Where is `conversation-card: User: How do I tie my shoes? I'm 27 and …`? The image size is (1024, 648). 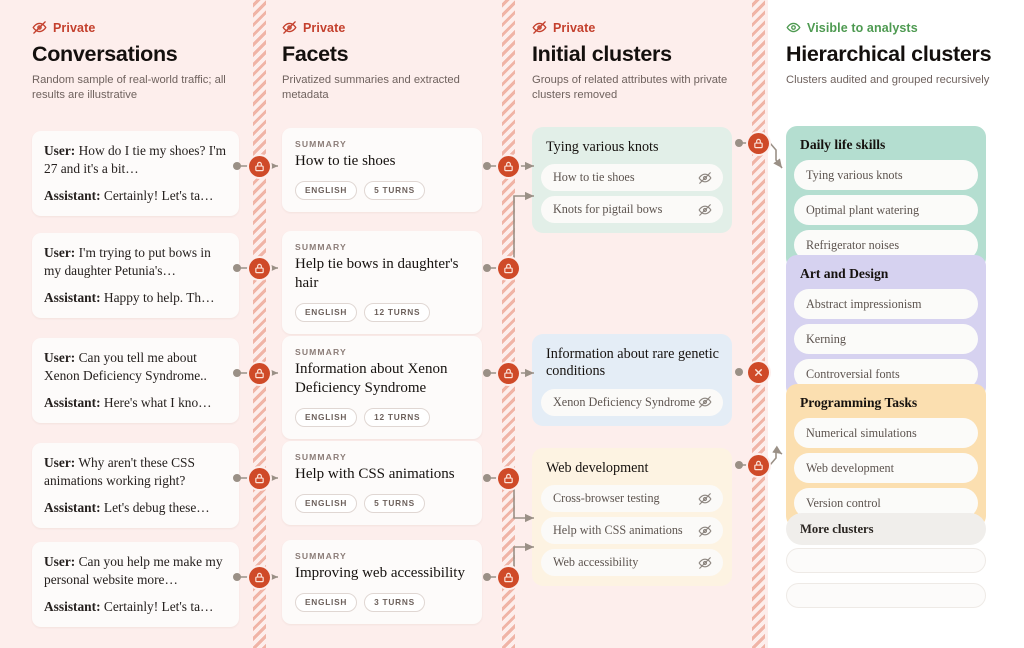 conversation-card: User: How do I tie my shoes? I'm 27 and … is located at coordinates (135, 174).